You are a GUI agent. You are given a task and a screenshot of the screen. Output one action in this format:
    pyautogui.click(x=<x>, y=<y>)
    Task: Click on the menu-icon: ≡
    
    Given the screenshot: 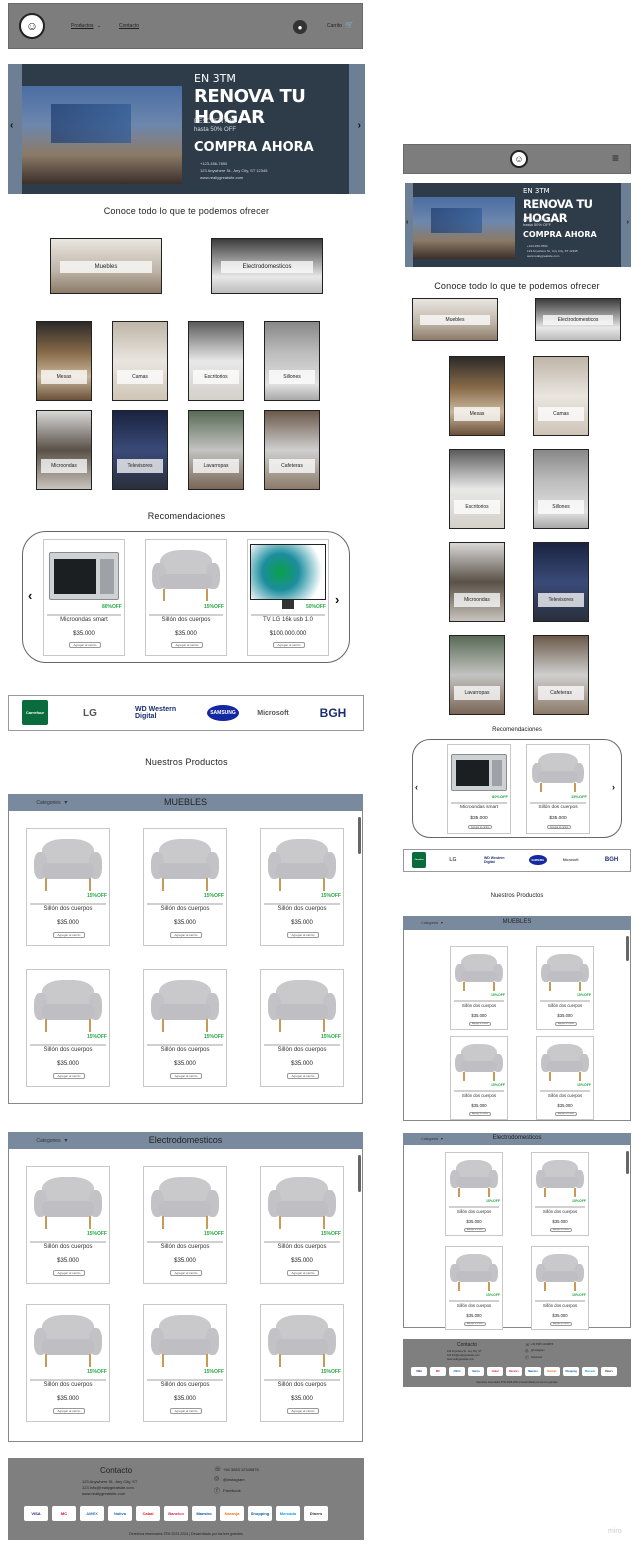 What is the action you would take?
    pyautogui.click(x=615, y=158)
    